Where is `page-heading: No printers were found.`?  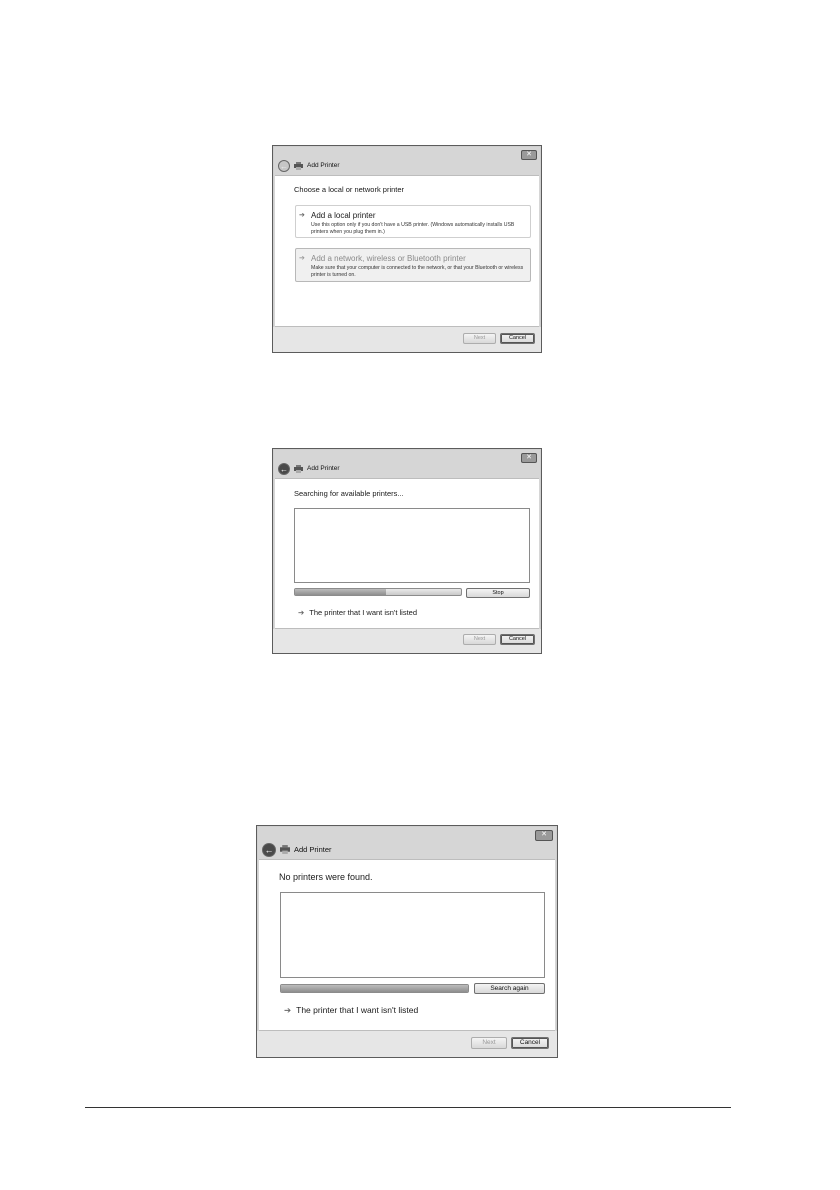 page-heading: No printers were found. is located at coordinates (326, 877).